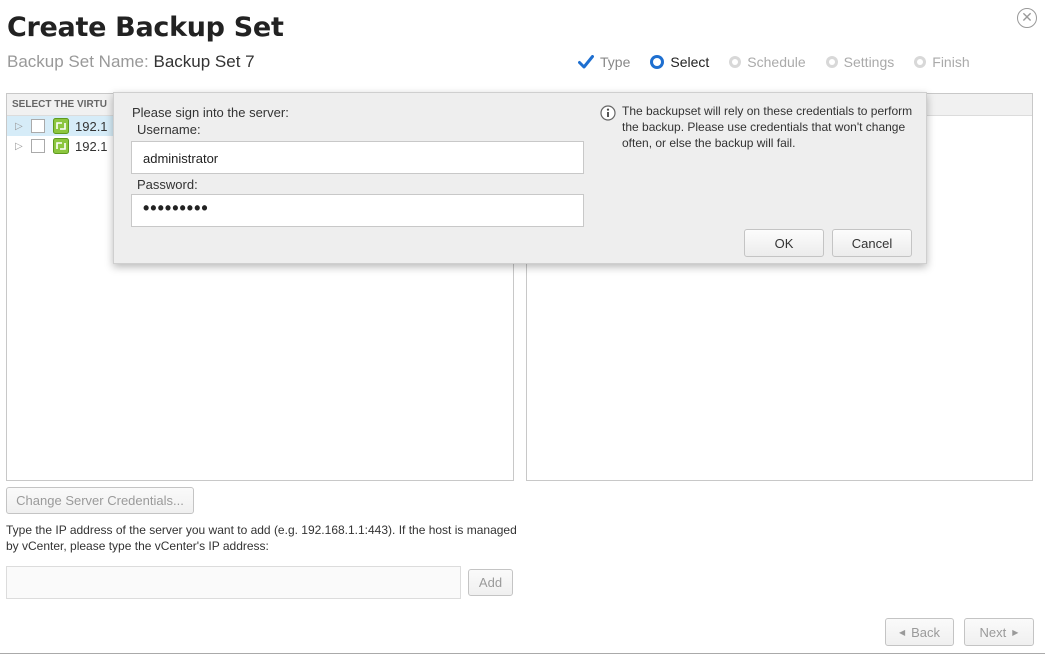 This screenshot has width=1045, height=656. Describe the element at coordinates (169, 129) in the screenshot. I see `username-label: Username:` at that location.